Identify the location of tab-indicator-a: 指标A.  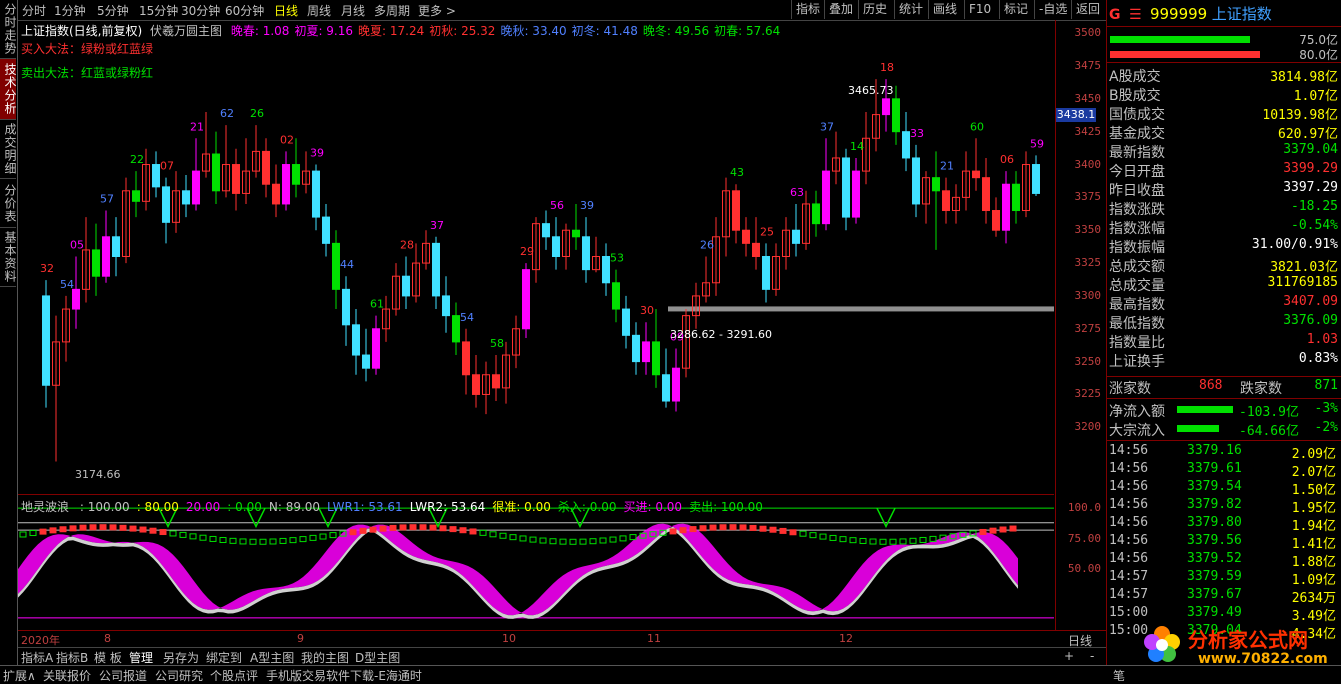
(37, 657).